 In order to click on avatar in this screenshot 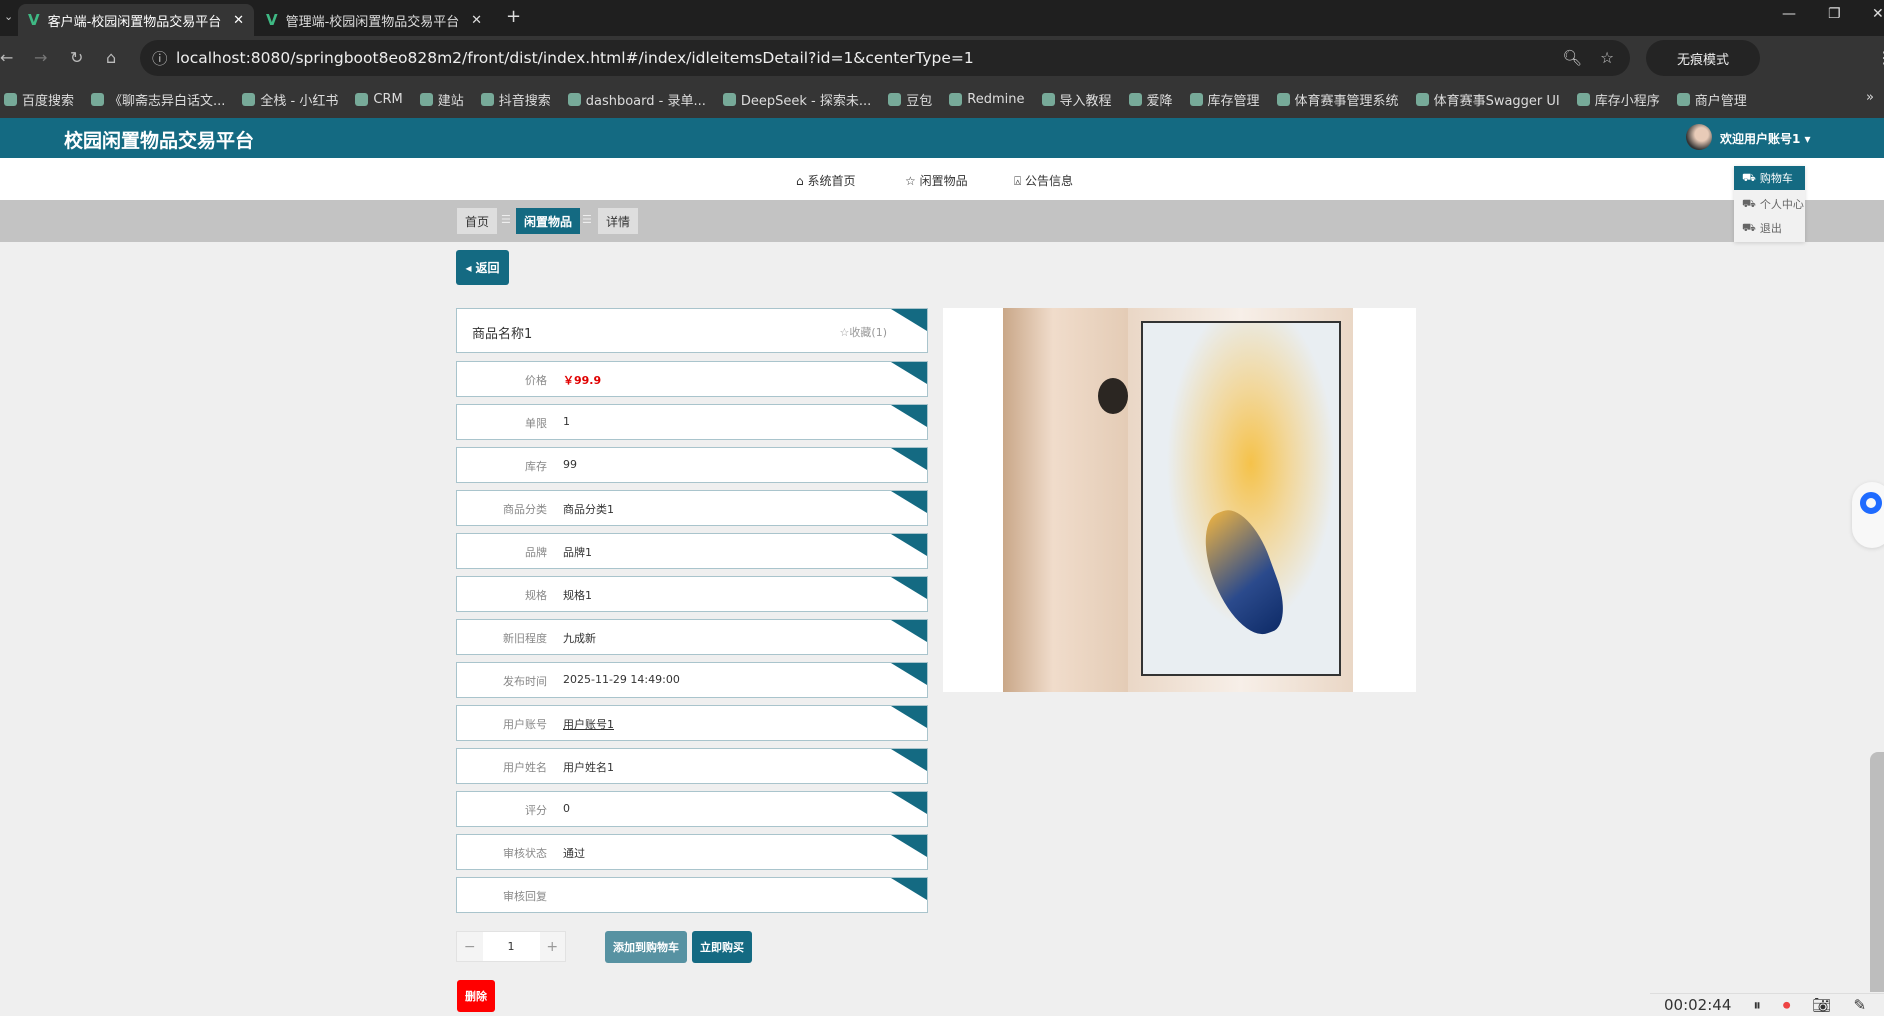, I will do `click(1699, 137)`.